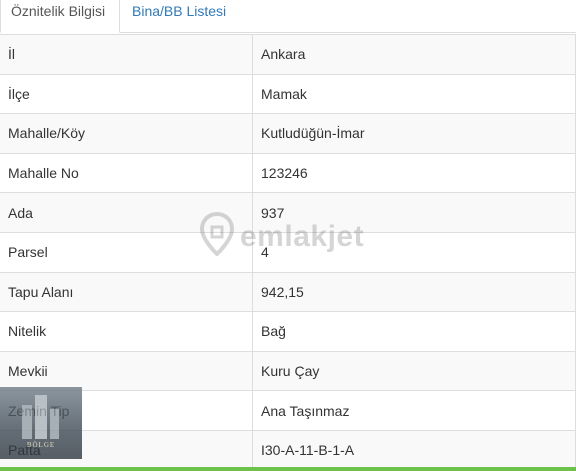  Describe the element at coordinates (414, 133) in the screenshot. I see `row-value: Kutludüğün-İmar` at that location.